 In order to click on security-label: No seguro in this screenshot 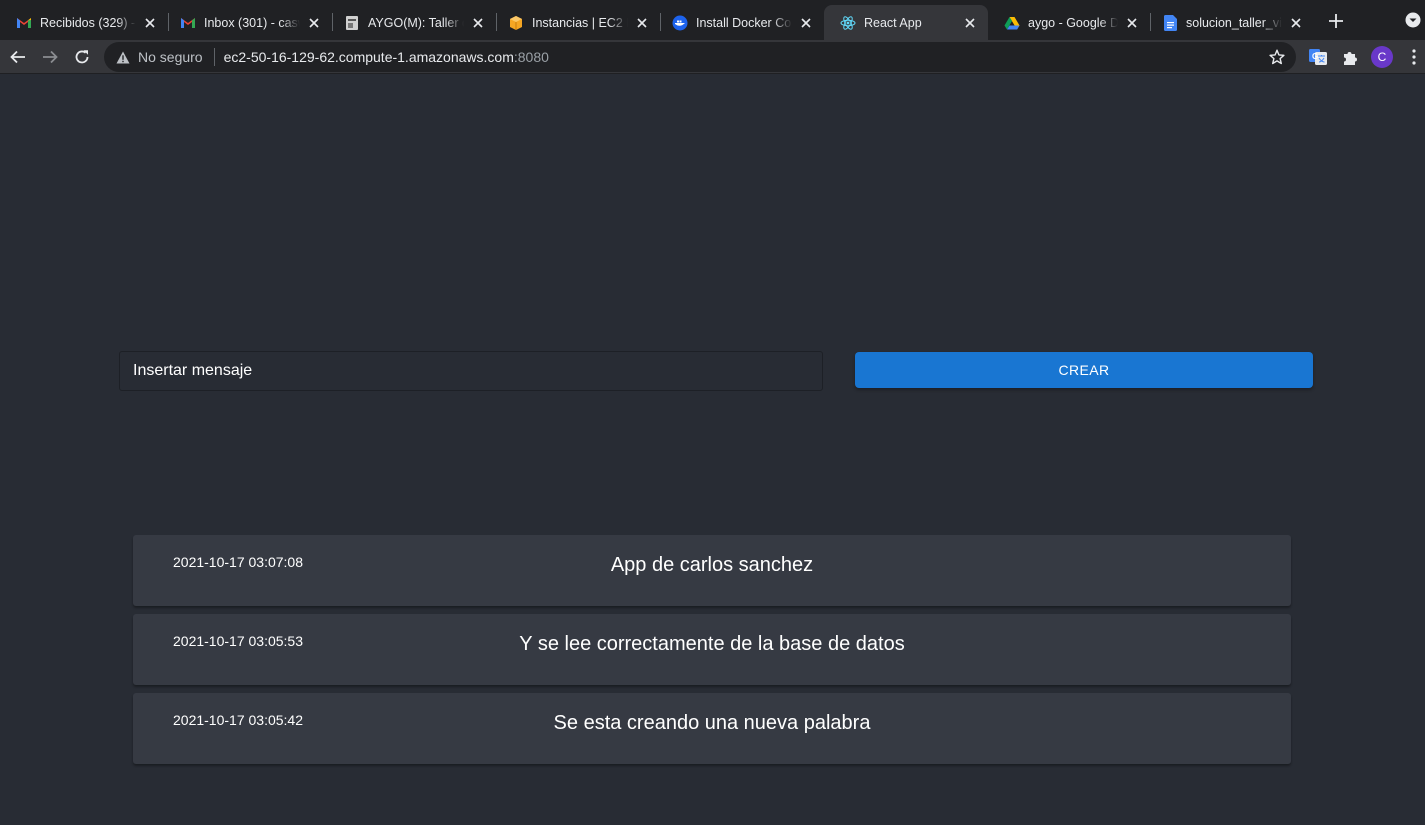, I will do `click(170, 57)`.